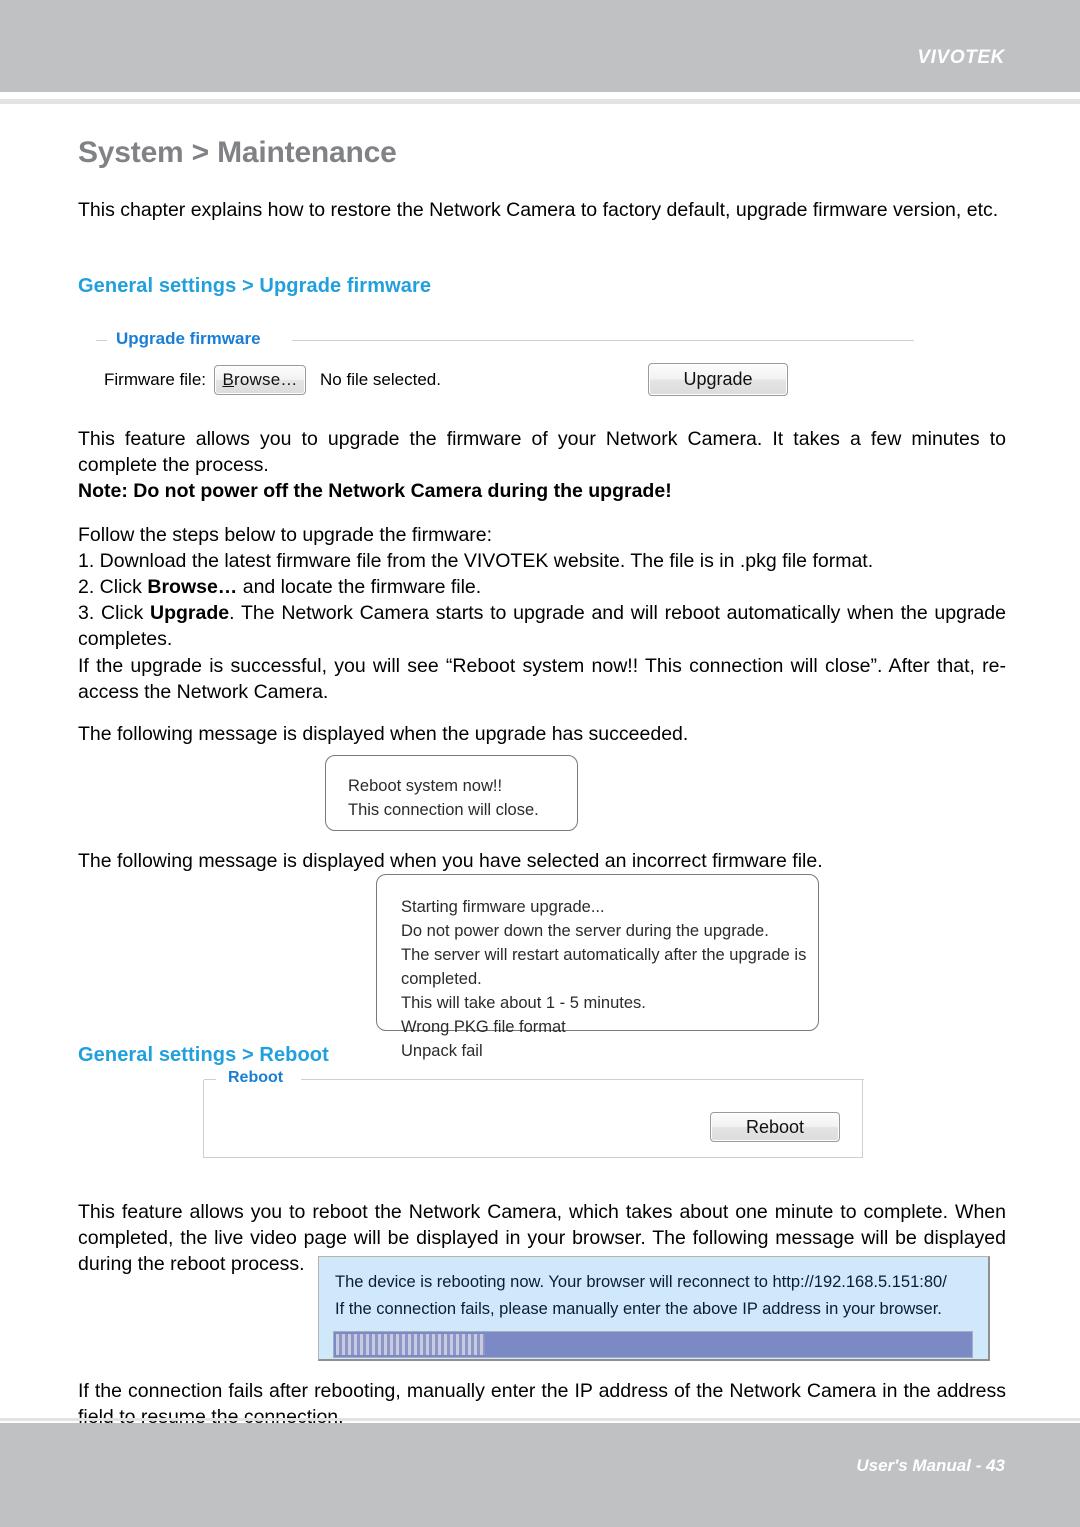 This screenshot has width=1080, height=1527. I want to click on footer-page-label: User's Manual - 43, so click(930, 1465).